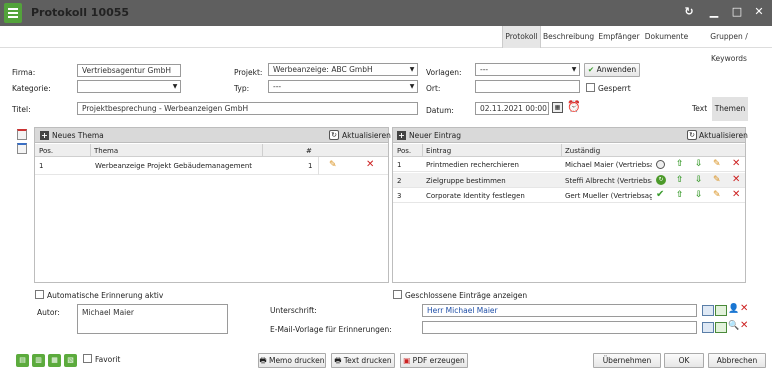  What do you see at coordinates (407, 360) in the screenshot?
I see `pdf-icon: ▣` at bounding box center [407, 360].